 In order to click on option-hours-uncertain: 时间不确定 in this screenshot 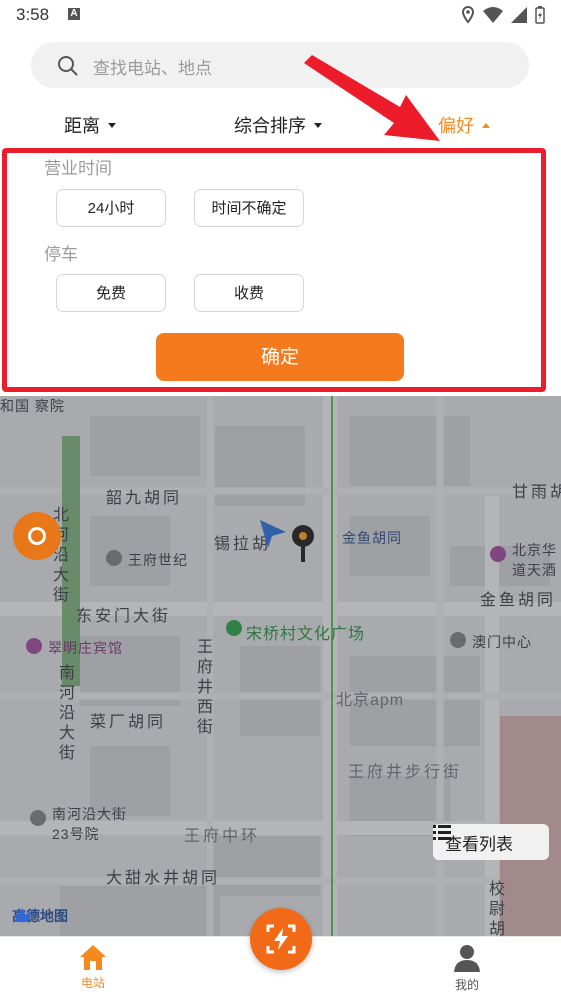, I will do `click(249, 208)`.